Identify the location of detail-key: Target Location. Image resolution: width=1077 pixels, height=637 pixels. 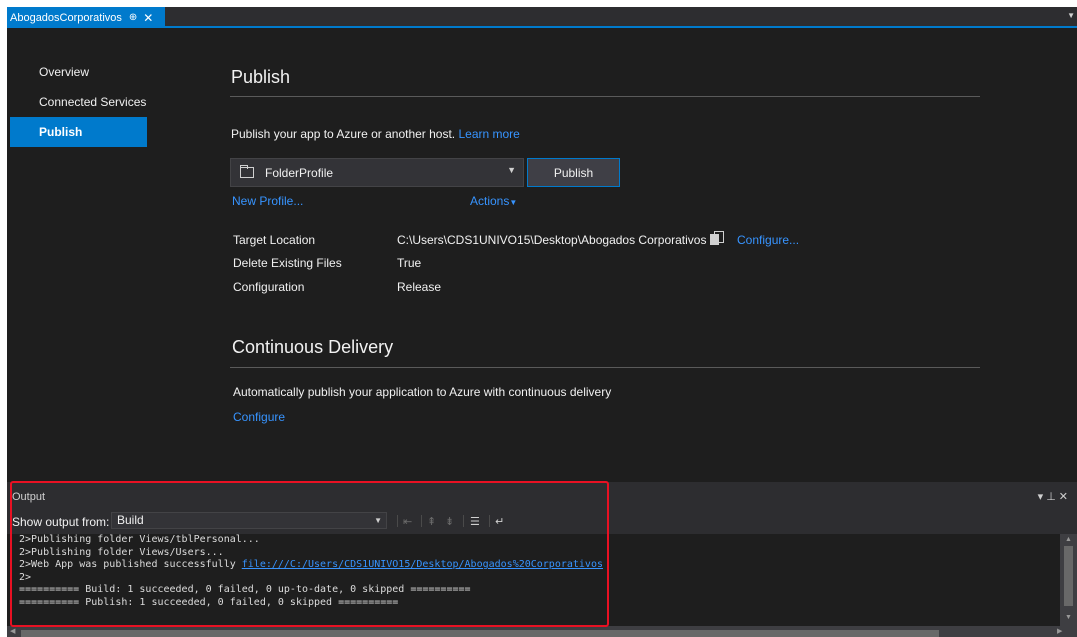
(274, 240).